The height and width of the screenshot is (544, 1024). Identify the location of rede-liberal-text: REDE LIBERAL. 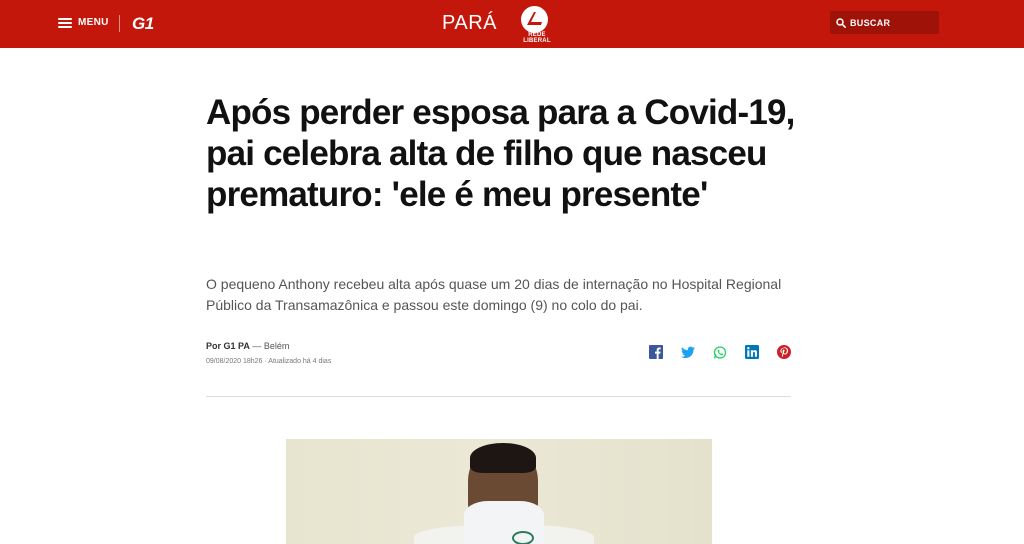
(537, 38).